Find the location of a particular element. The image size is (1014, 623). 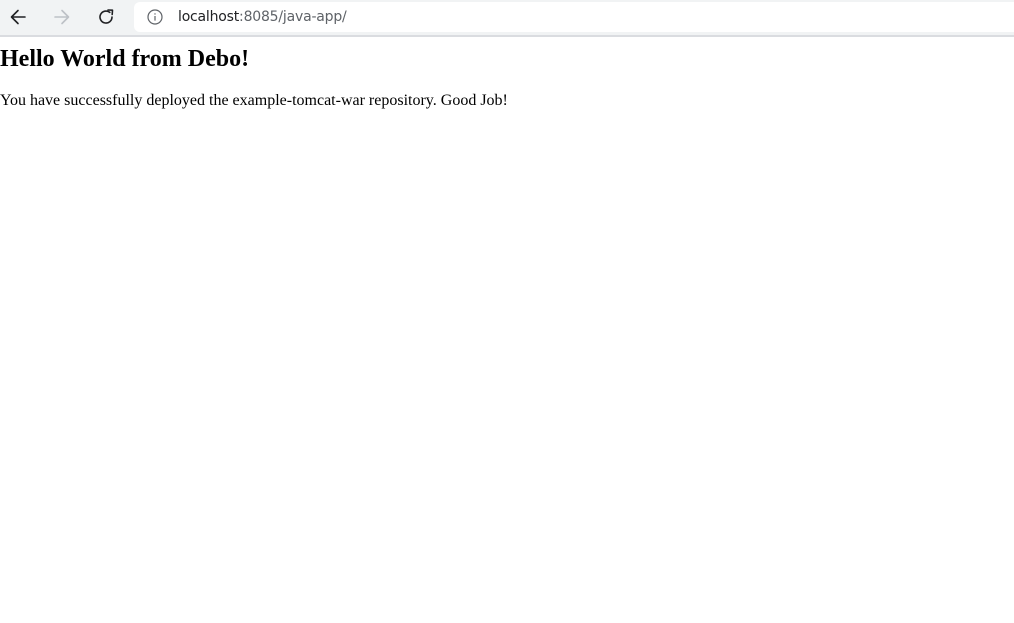

forward-button is located at coordinates (62, 17).